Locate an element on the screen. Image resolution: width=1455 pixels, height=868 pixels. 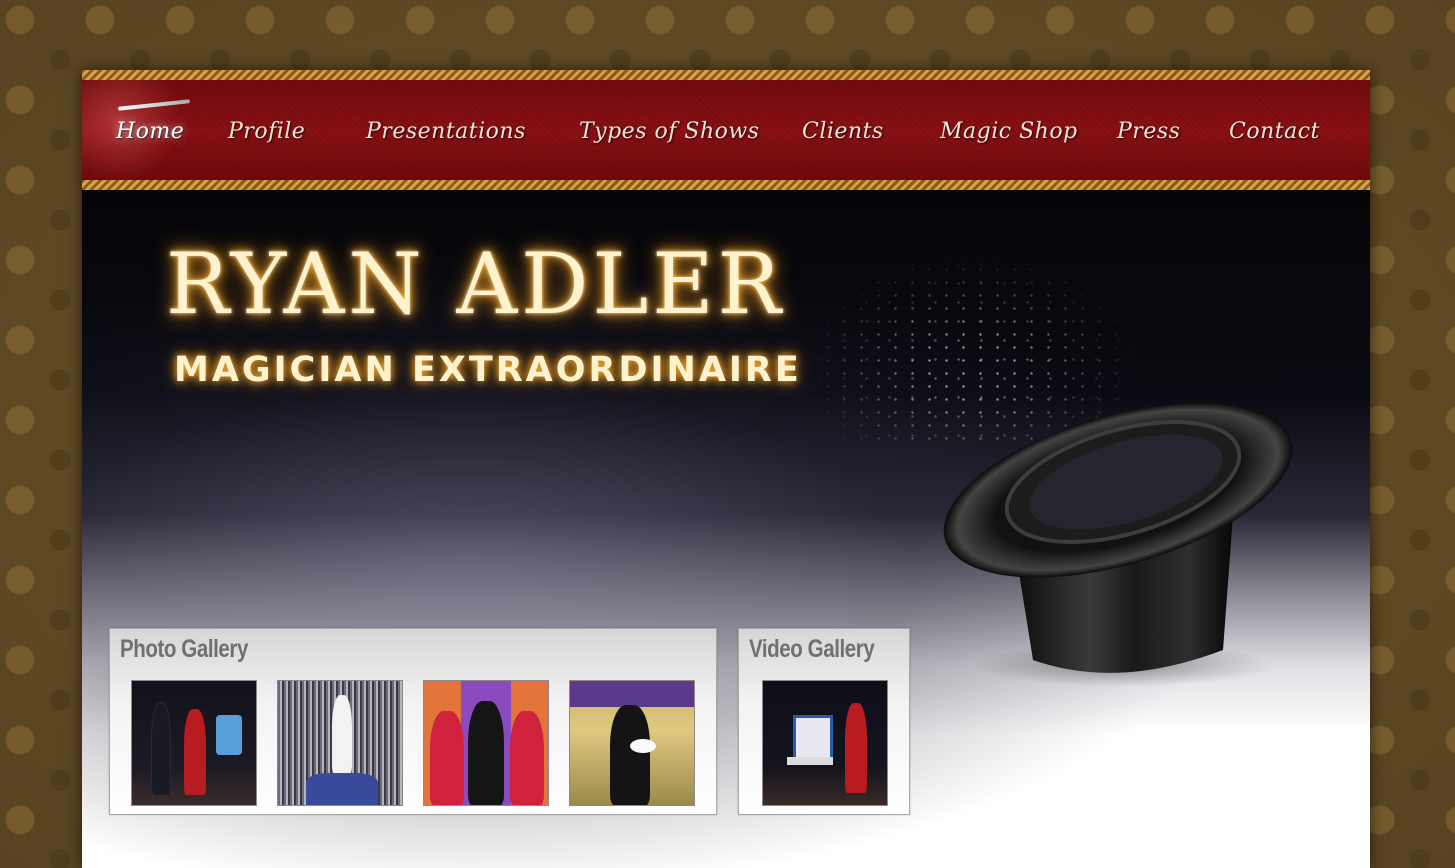
nav-home: Home is located at coordinates (150, 132).